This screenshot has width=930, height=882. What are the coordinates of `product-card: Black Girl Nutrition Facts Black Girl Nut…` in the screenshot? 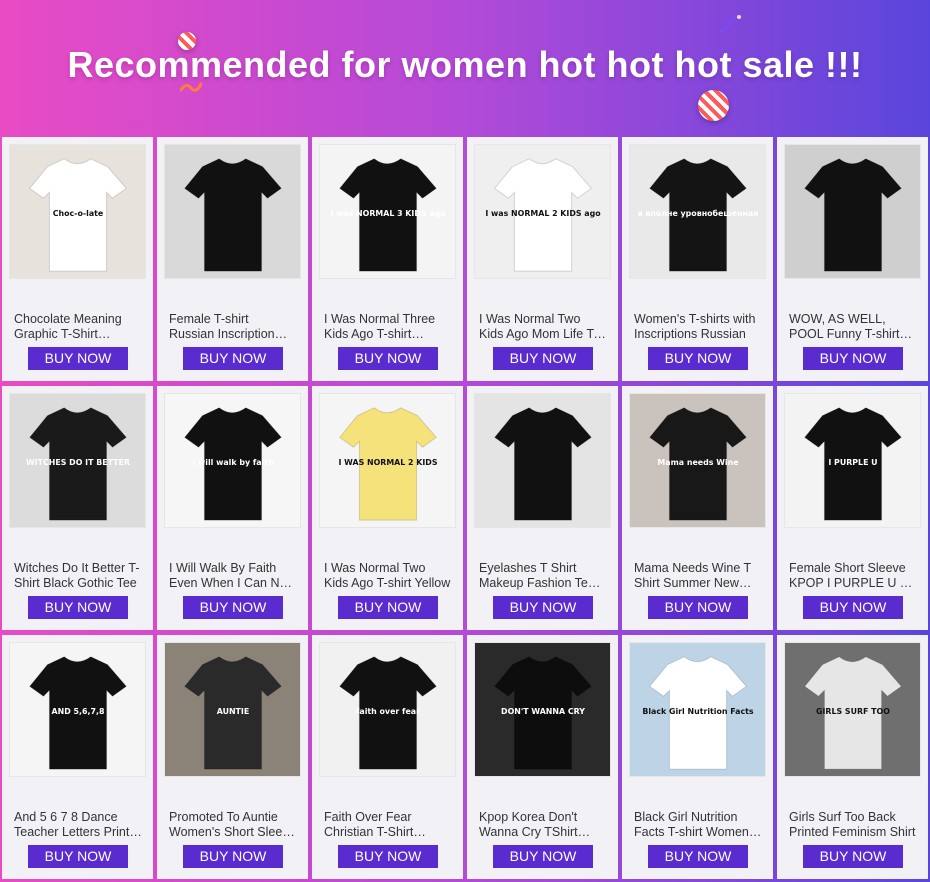 It's located at (697, 757).